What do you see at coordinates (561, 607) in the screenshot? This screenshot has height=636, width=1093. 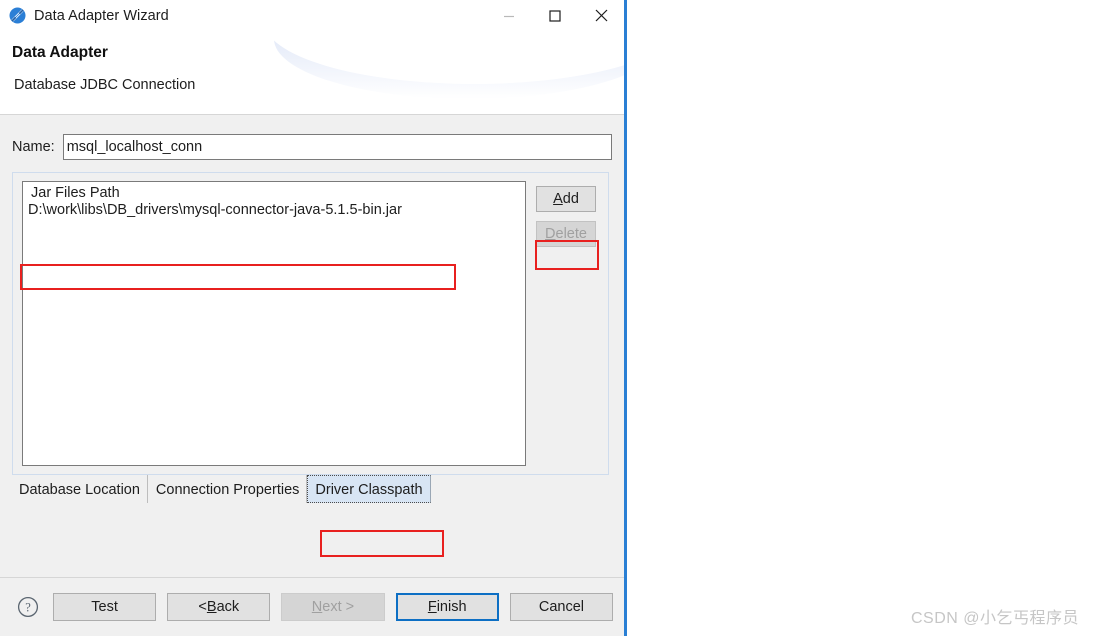 I see `cancel-button: Cancel` at bounding box center [561, 607].